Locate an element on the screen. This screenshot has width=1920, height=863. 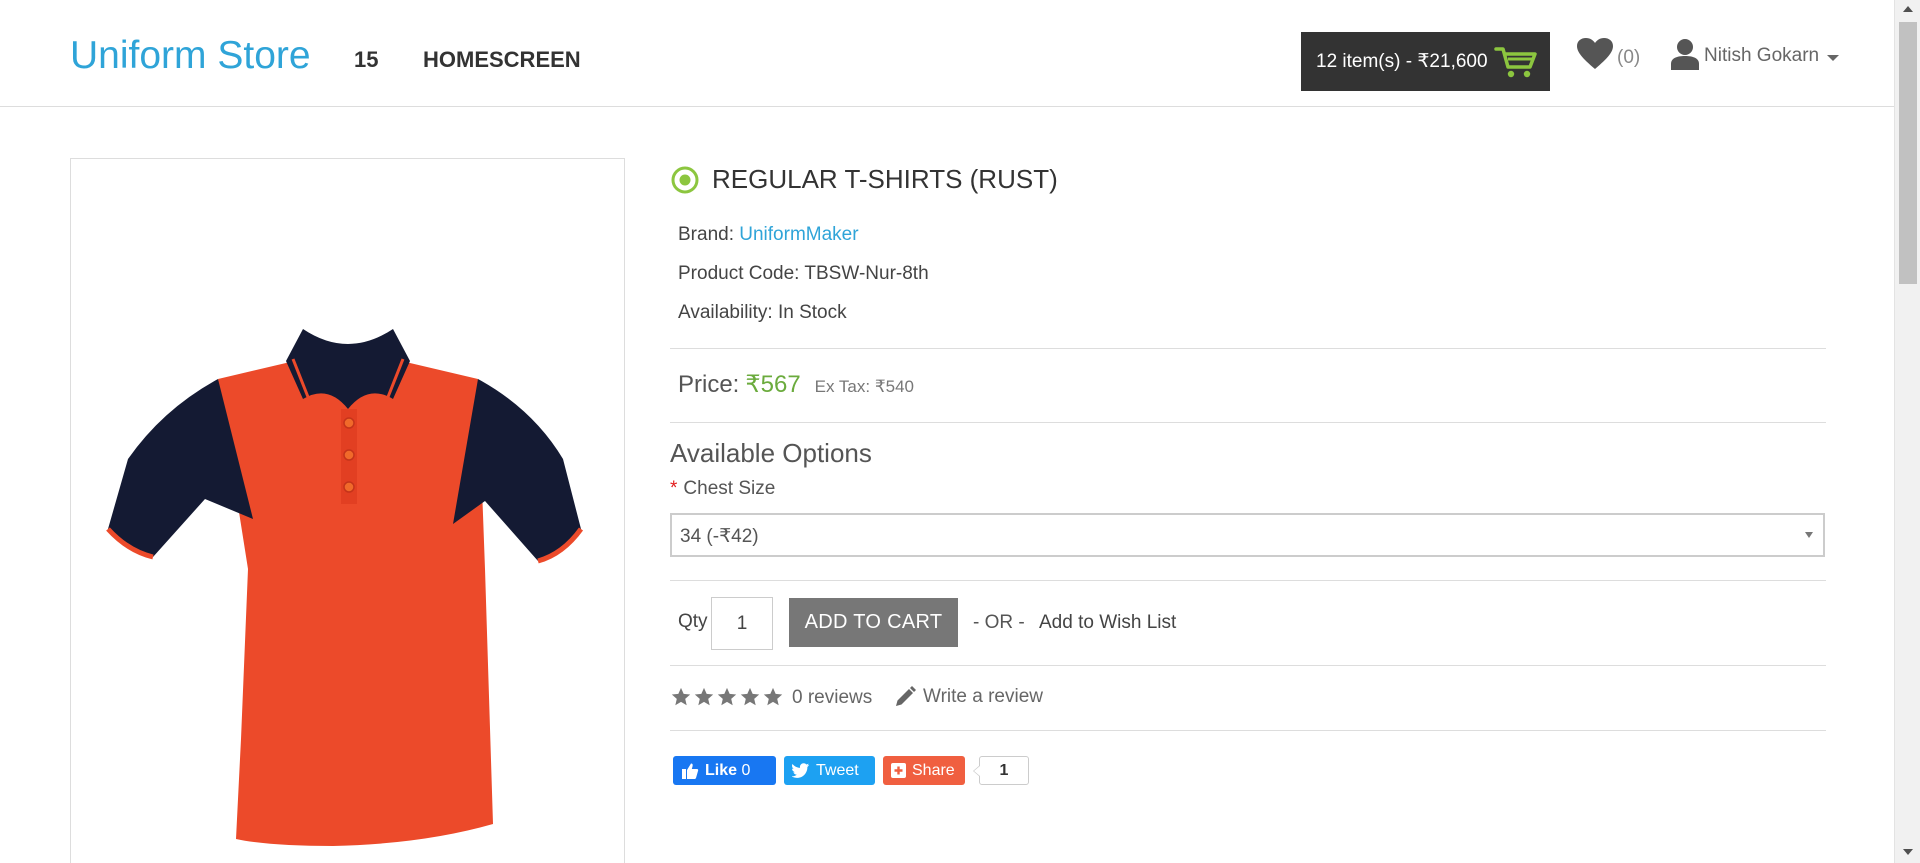
share-button: Share is located at coordinates (924, 770).